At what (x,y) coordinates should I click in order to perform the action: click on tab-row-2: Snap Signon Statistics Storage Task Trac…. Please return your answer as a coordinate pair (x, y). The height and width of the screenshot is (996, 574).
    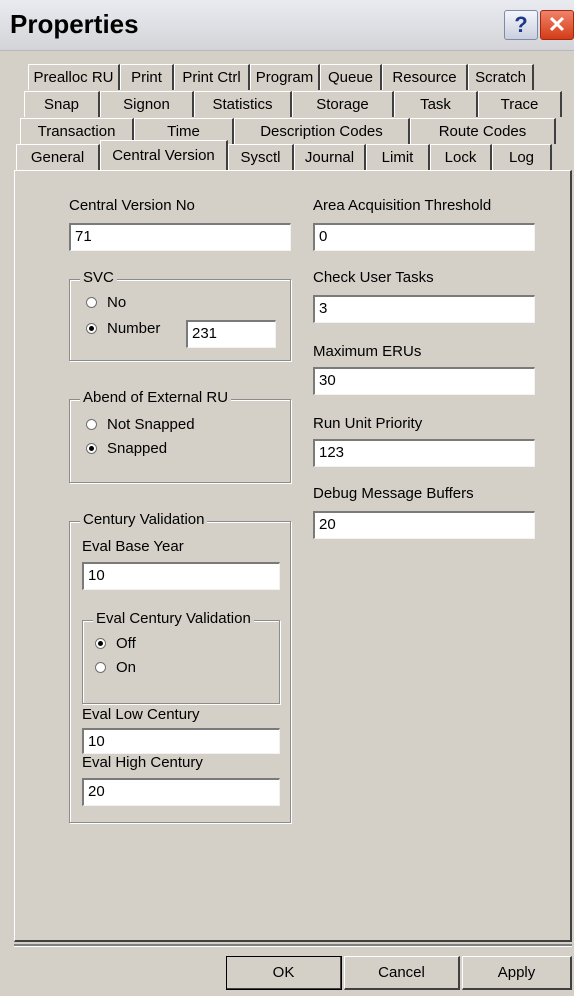
    Looking at the image, I should click on (293, 104).